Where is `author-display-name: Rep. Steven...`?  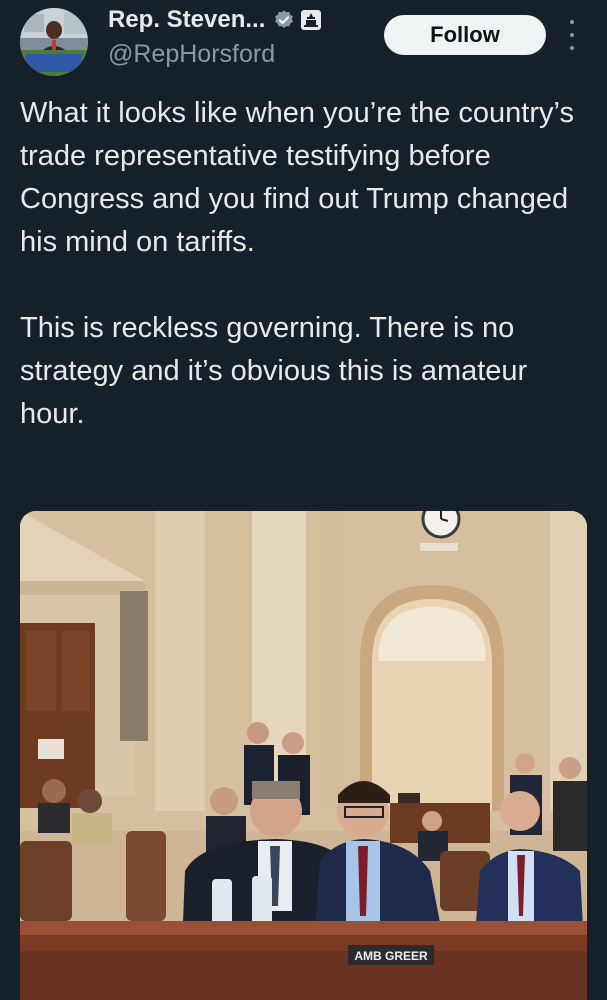 author-display-name: Rep. Steven... is located at coordinates (186, 20).